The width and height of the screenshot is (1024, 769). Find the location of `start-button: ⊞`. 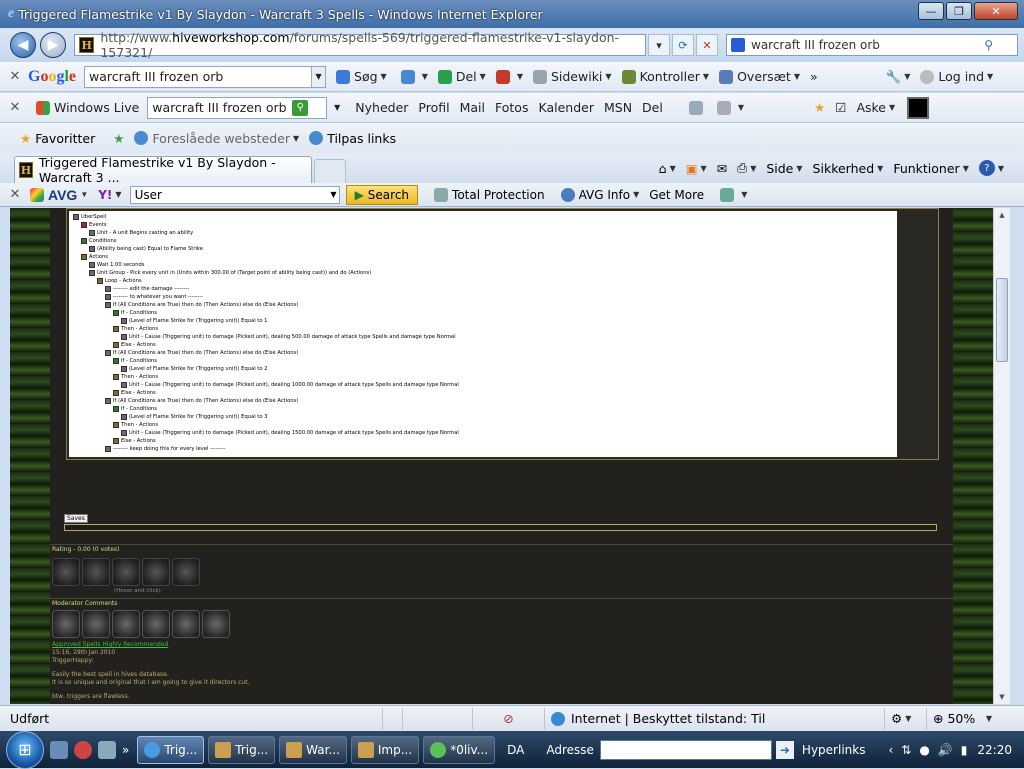

start-button: ⊞ is located at coordinates (25, 749).